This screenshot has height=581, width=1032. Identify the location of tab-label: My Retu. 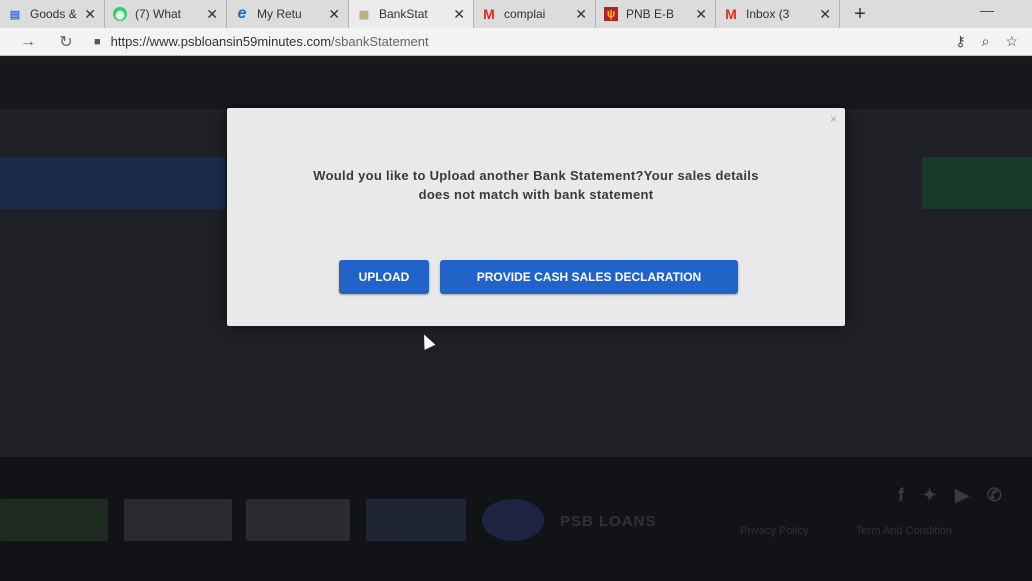
(279, 14).